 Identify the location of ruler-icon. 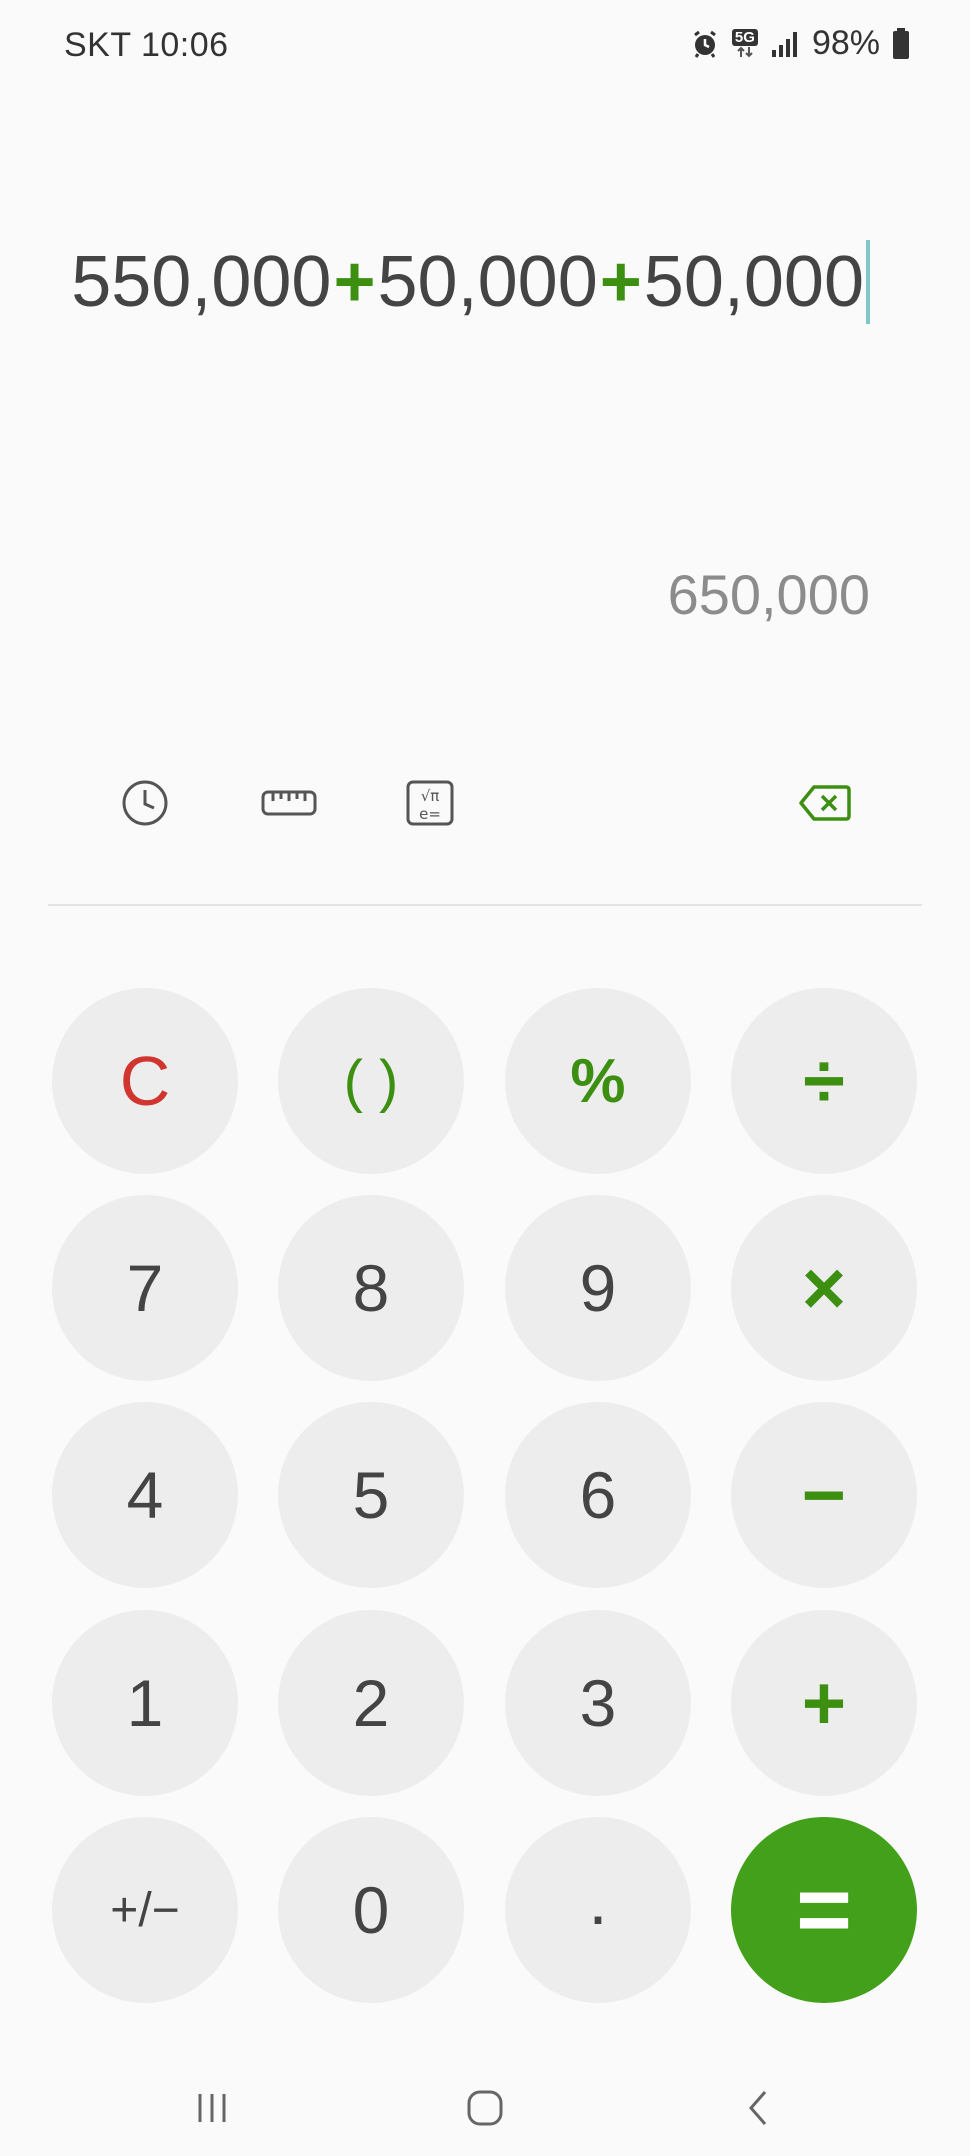
(289, 805).